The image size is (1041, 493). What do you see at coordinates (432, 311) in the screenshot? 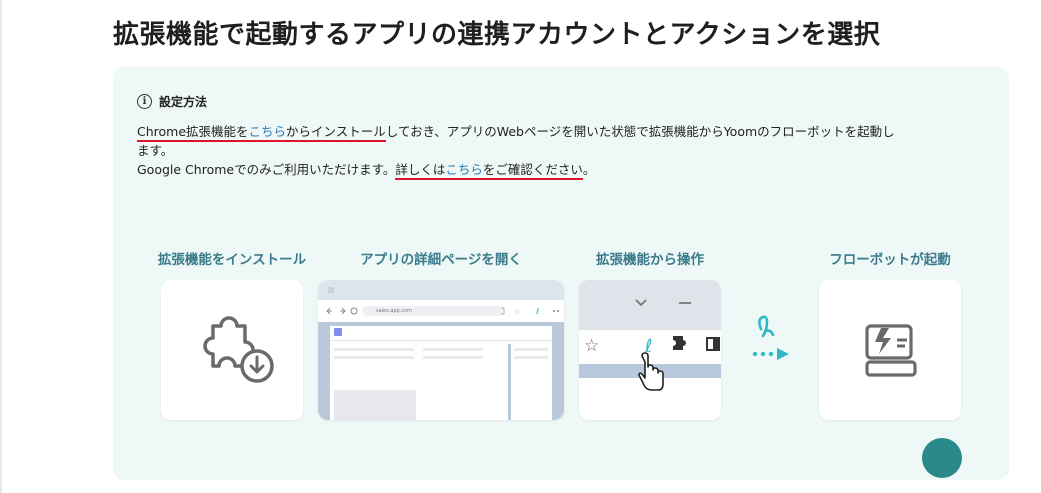
I see `url-bar: sales.app.com` at bounding box center [432, 311].